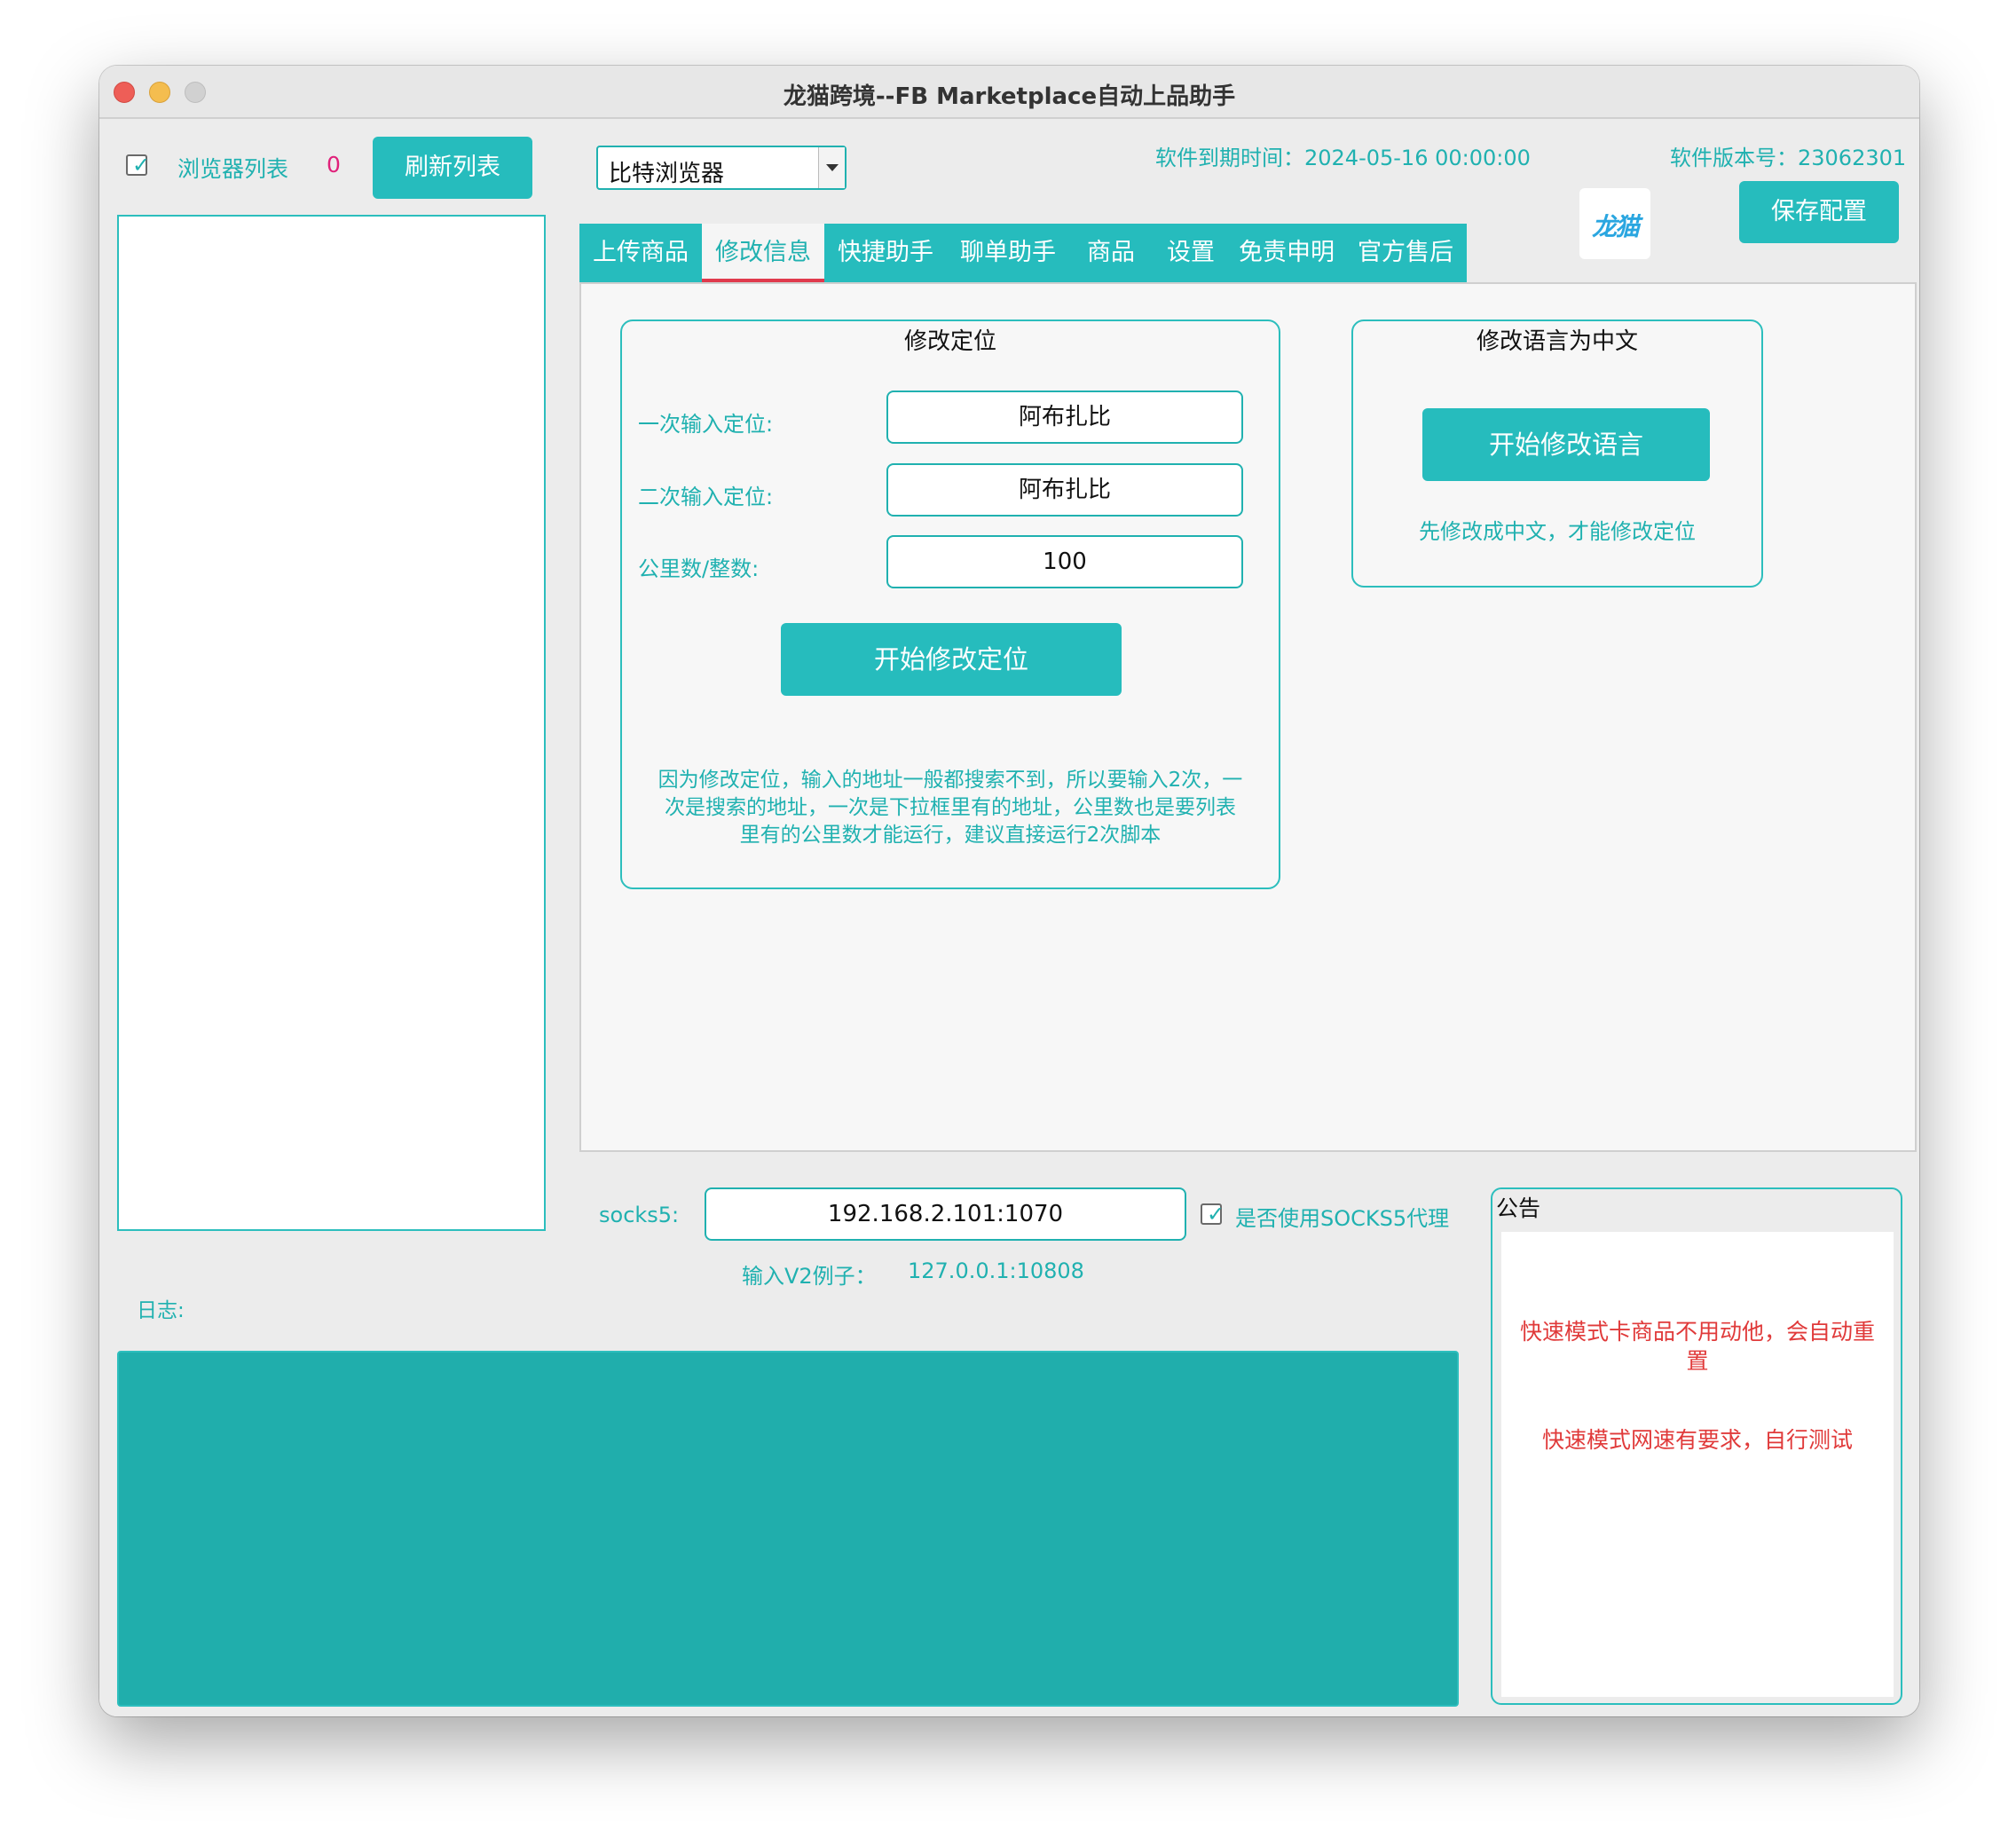 The width and height of the screenshot is (2016, 1846). What do you see at coordinates (788, 1529) in the screenshot?
I see `log-output` at bounding box center [788, 1529].